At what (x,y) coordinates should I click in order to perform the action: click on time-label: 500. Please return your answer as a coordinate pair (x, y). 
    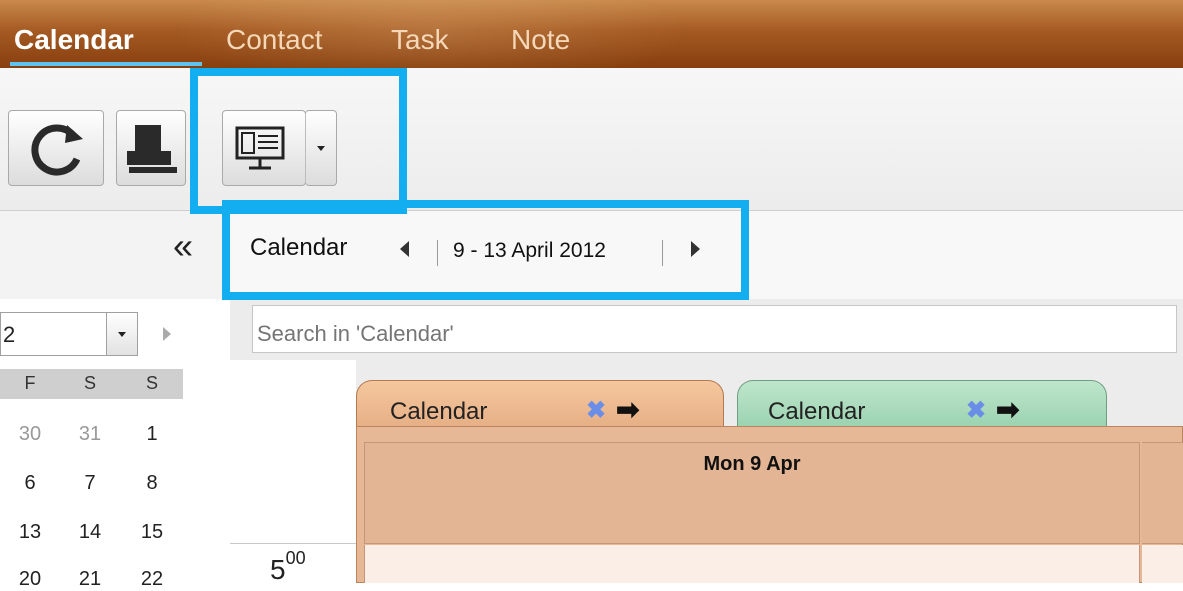
    Looking at the image, I should click on (288, 567).